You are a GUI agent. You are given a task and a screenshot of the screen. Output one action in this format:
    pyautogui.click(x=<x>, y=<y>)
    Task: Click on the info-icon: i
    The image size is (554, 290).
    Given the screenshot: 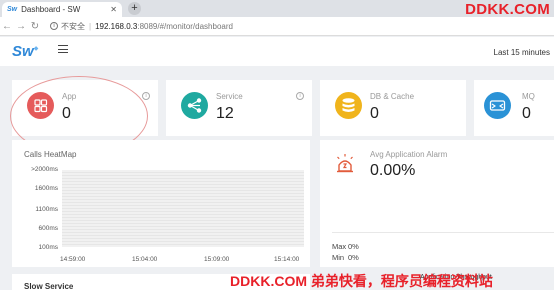 What is the action you would take?
    pyautogui.click(x=54, y=26)
    